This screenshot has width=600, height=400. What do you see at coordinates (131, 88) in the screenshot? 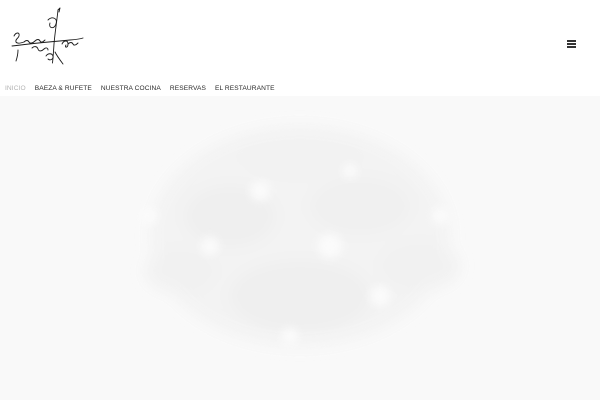
I see `nav-item-nuestra-cocina: NUESTRA COCINA` at bounding box center [131, 88].